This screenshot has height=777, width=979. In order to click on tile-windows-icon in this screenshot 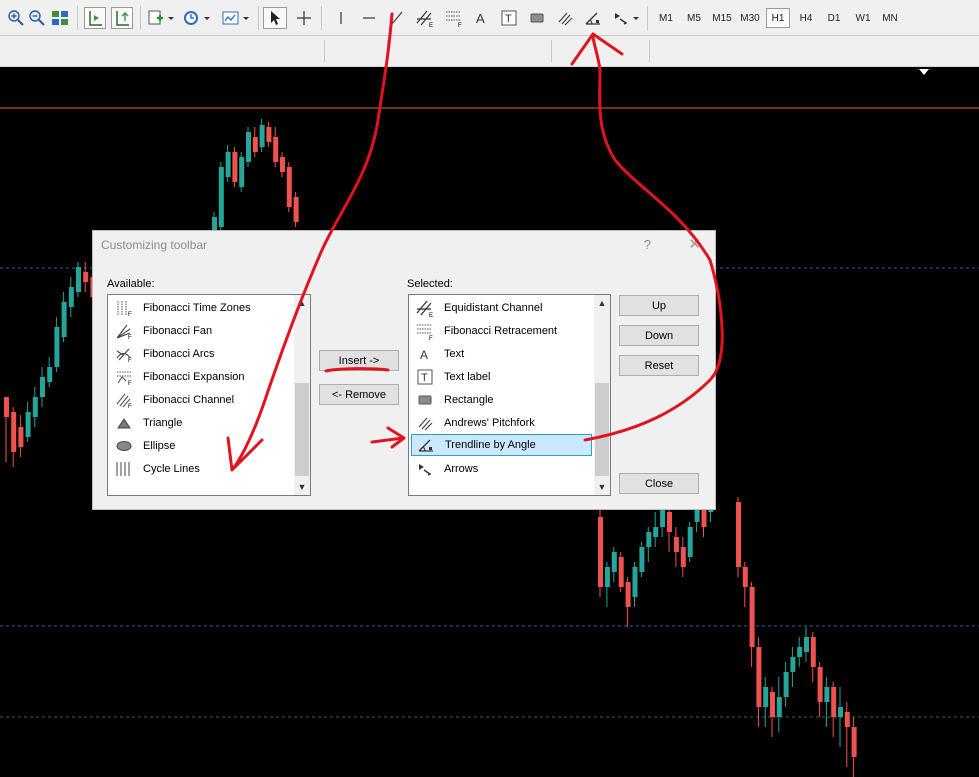, I will do `click(60, 18)`.